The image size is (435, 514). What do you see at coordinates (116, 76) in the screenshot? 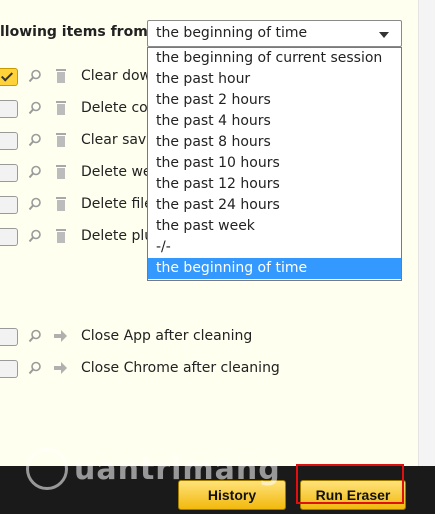
I see `item-label: Clear dow` at bounding box center [116, 76].